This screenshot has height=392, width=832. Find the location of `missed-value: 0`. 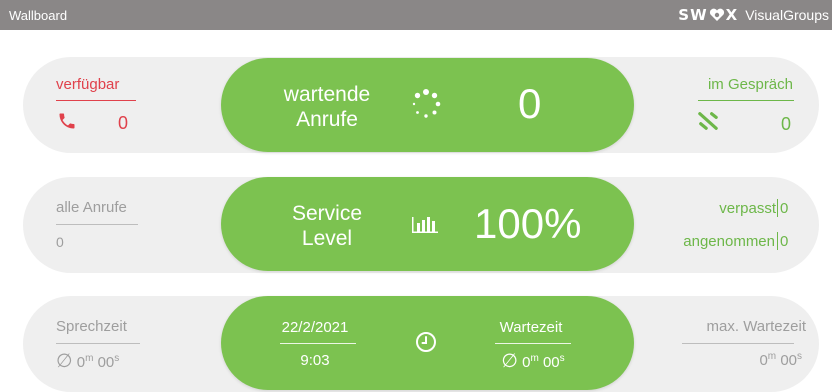

missed-value: 0 is located at coordinates (784, 208).